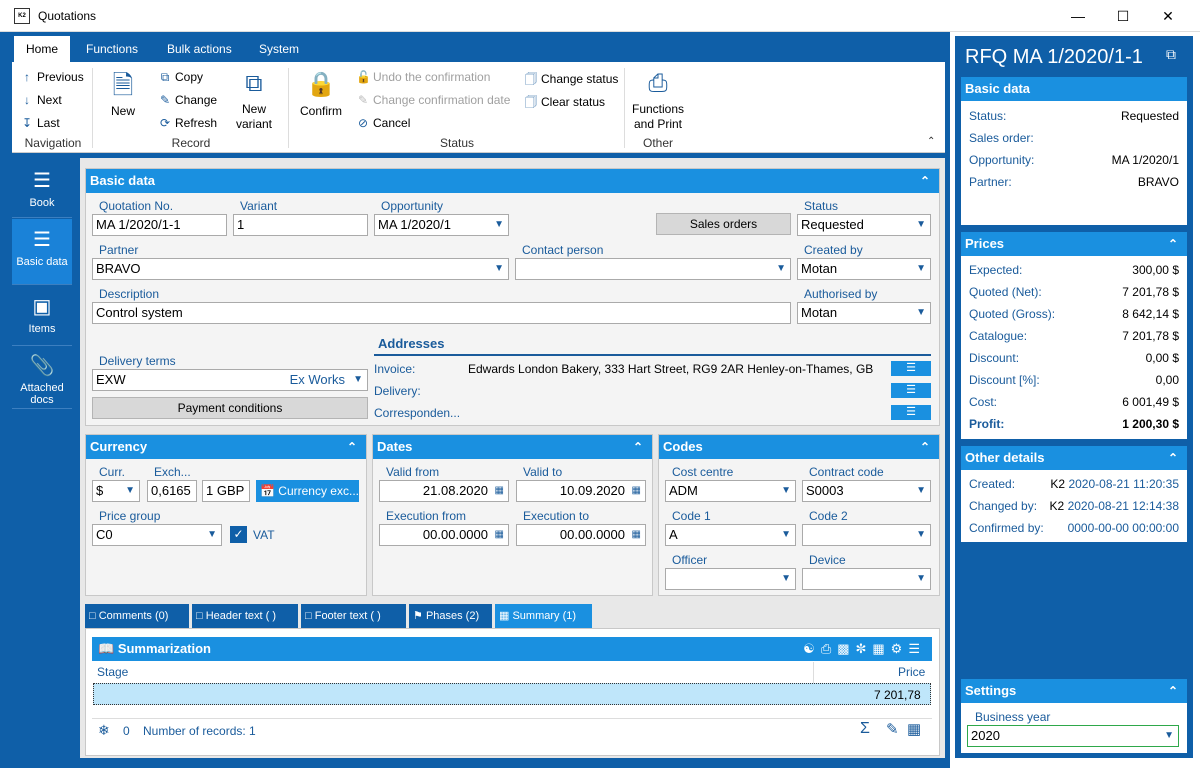  I want to click on contract-code-field: S0003 ▼, so click(866, 491).